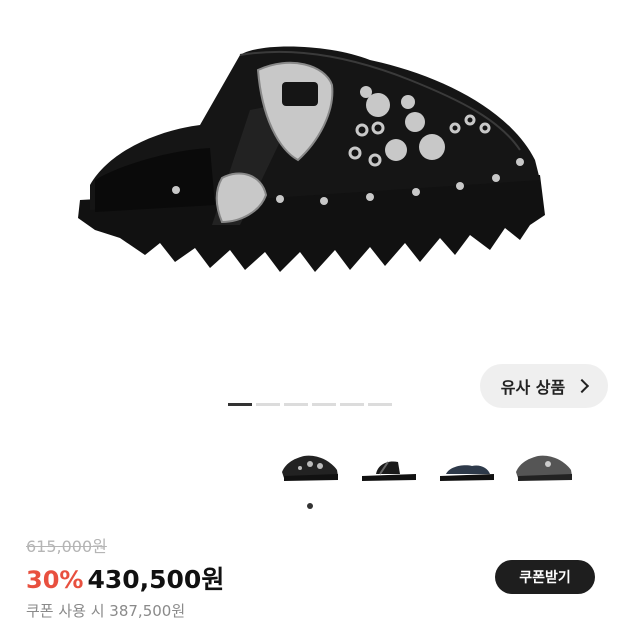 Image resolution: width=620 pixels, height=620 pixels. What do you see at coordinates (582, 386) in the screenshot?
I see `chevron-right-icon` at bounding box center [582, 386].